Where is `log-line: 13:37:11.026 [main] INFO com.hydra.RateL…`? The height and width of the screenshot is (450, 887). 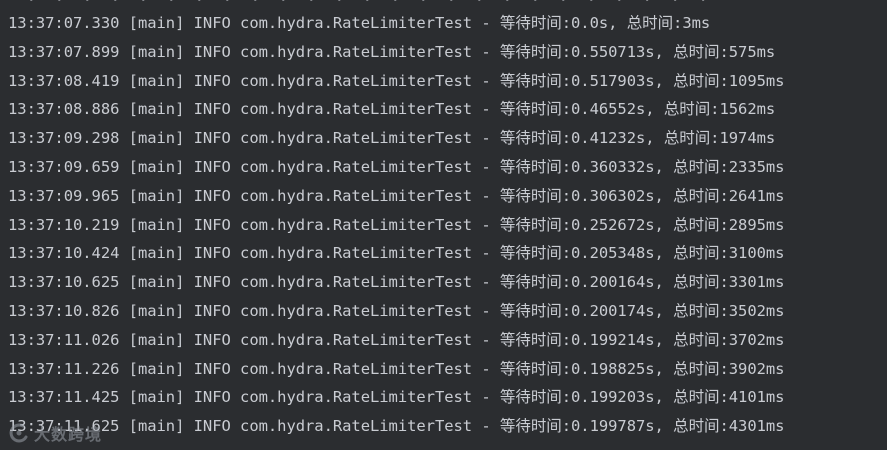
log-line: 13:37:11.026 [main] INFO com.hydra.RateL… is located at coordinates (396, 339).